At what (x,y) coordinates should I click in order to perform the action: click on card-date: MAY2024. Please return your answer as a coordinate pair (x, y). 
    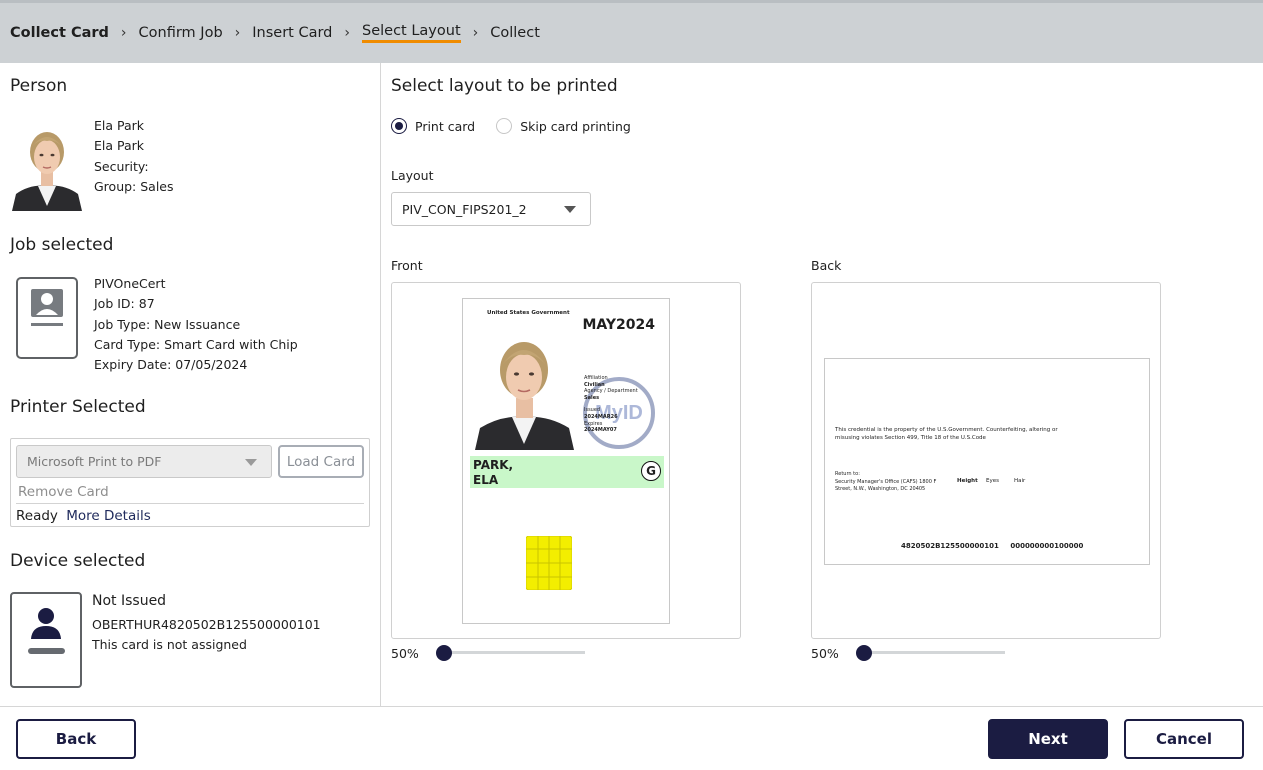
    Looking at the image, I should click on (618, 325).